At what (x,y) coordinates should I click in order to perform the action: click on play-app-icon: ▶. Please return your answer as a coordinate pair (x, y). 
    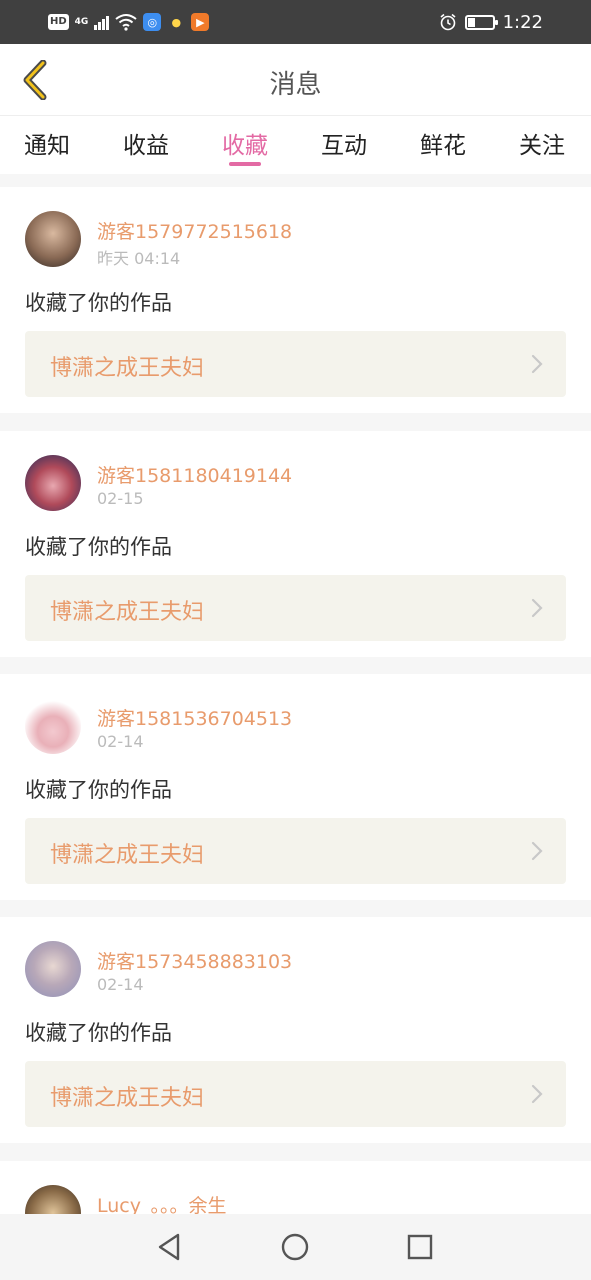
    Looking at the image, I should click on (200, 22).